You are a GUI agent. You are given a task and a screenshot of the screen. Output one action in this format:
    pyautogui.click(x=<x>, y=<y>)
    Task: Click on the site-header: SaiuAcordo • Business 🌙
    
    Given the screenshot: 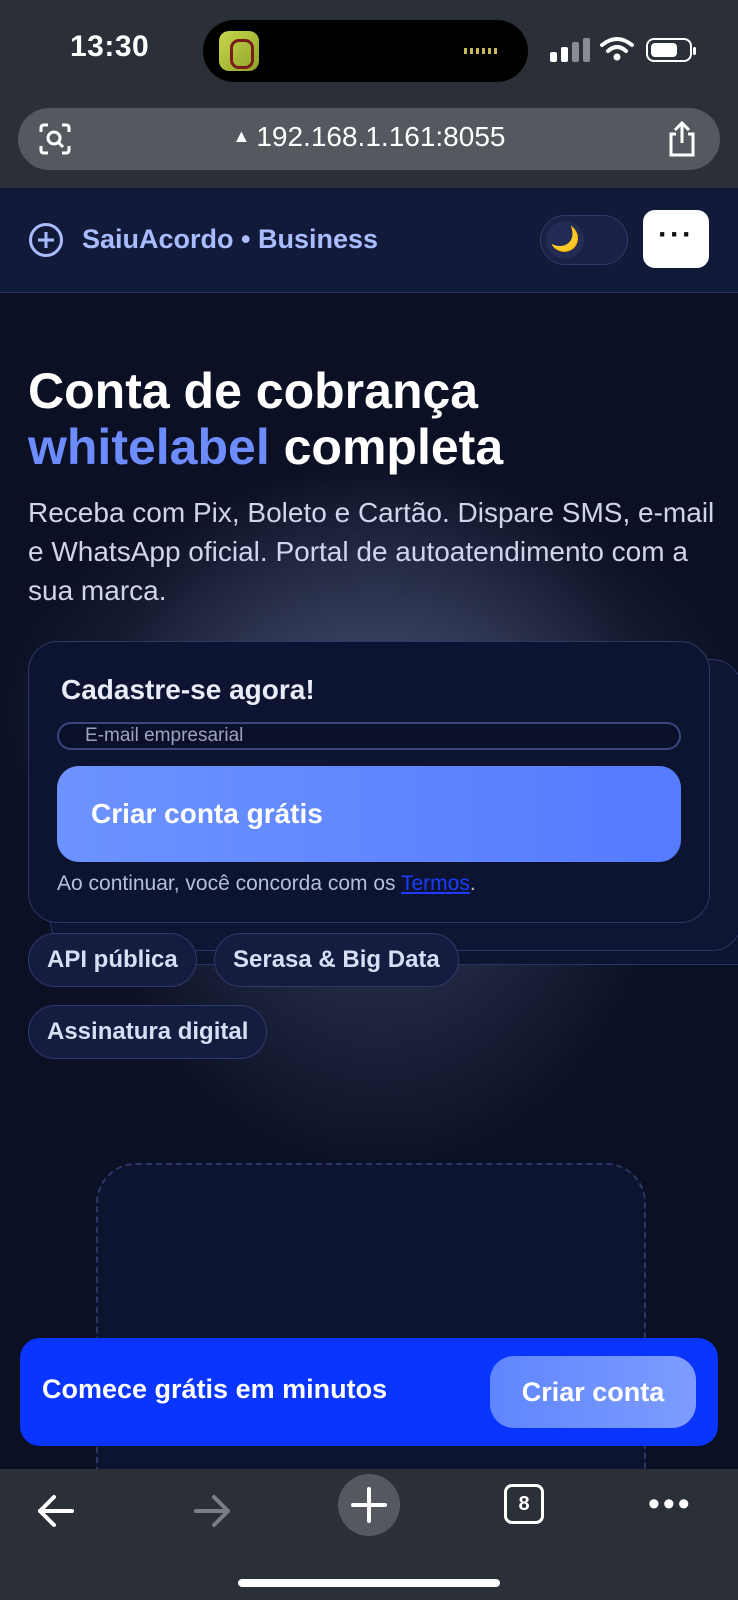 What is the action you would take?
    pyautogui.click(x=369, y=240)
    